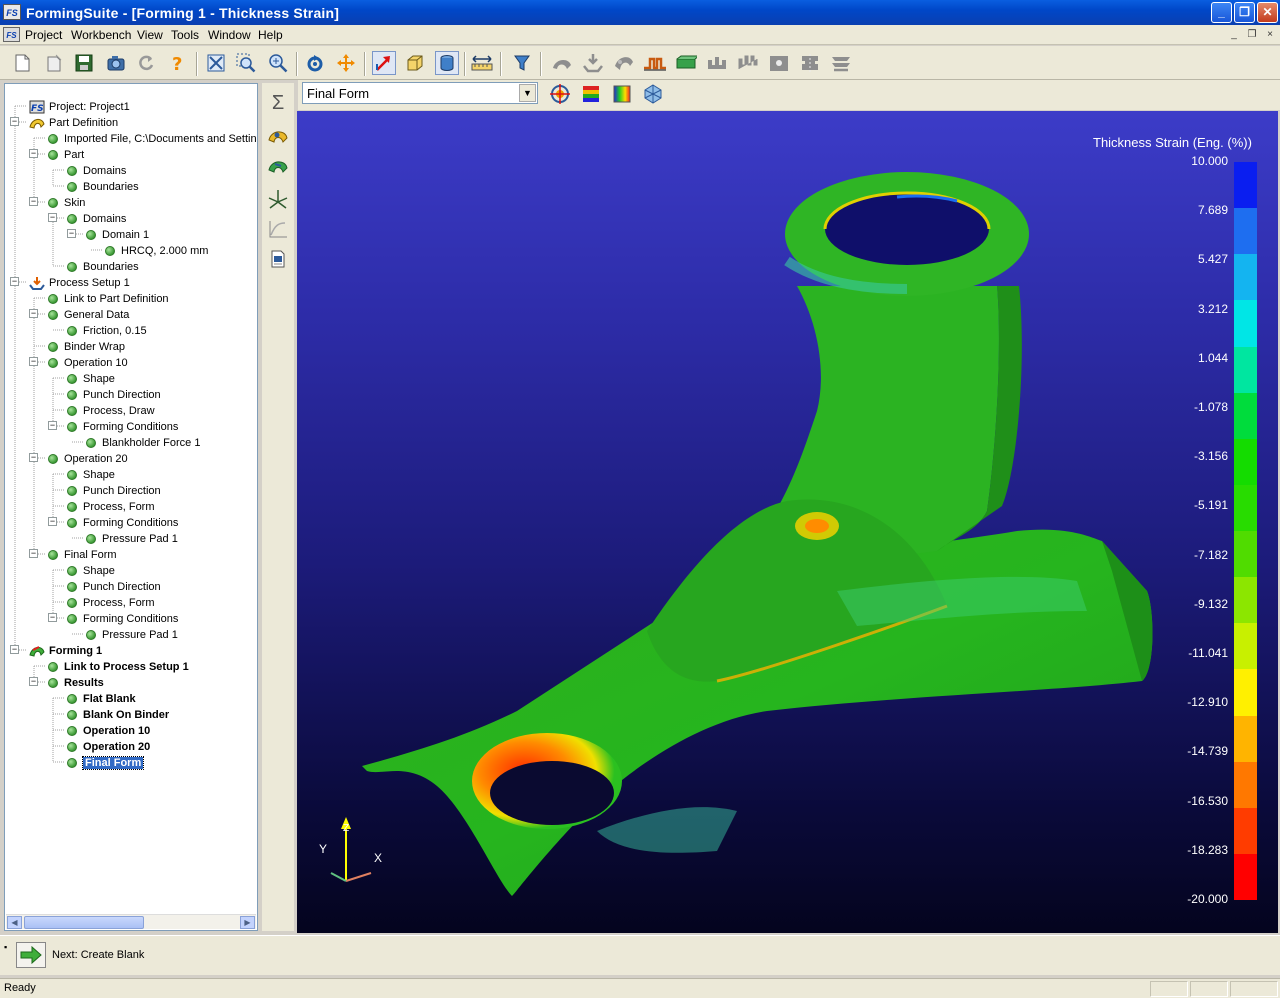 The width and height of the screenshot is (1280, 998). I want to click on color-map-icon, so click(622, 94).